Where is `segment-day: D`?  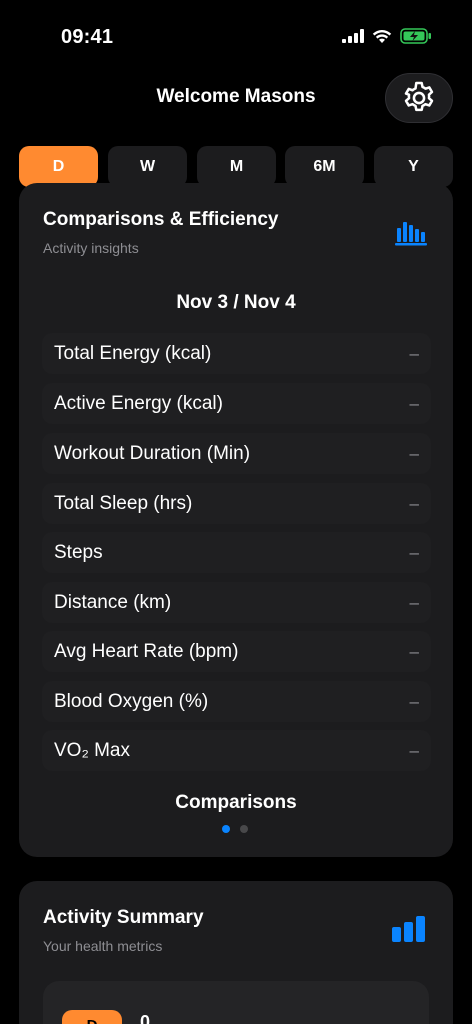 segment-day: D is located at coordinates (58, 166).